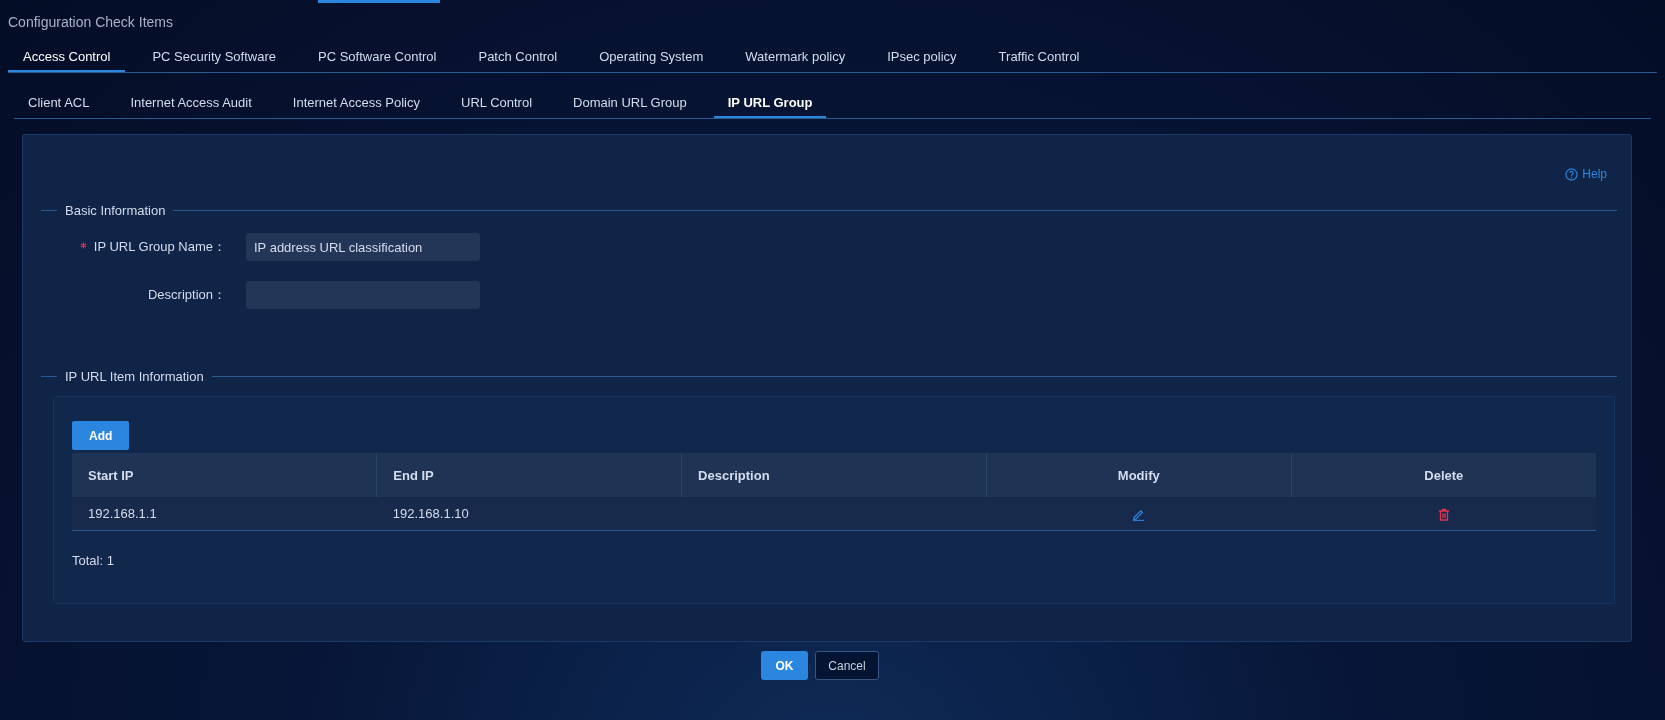 Image resolution: width=1665 pixels, height=720 pixels. I want to click on tab: IPsec policy, so click(922, 57).